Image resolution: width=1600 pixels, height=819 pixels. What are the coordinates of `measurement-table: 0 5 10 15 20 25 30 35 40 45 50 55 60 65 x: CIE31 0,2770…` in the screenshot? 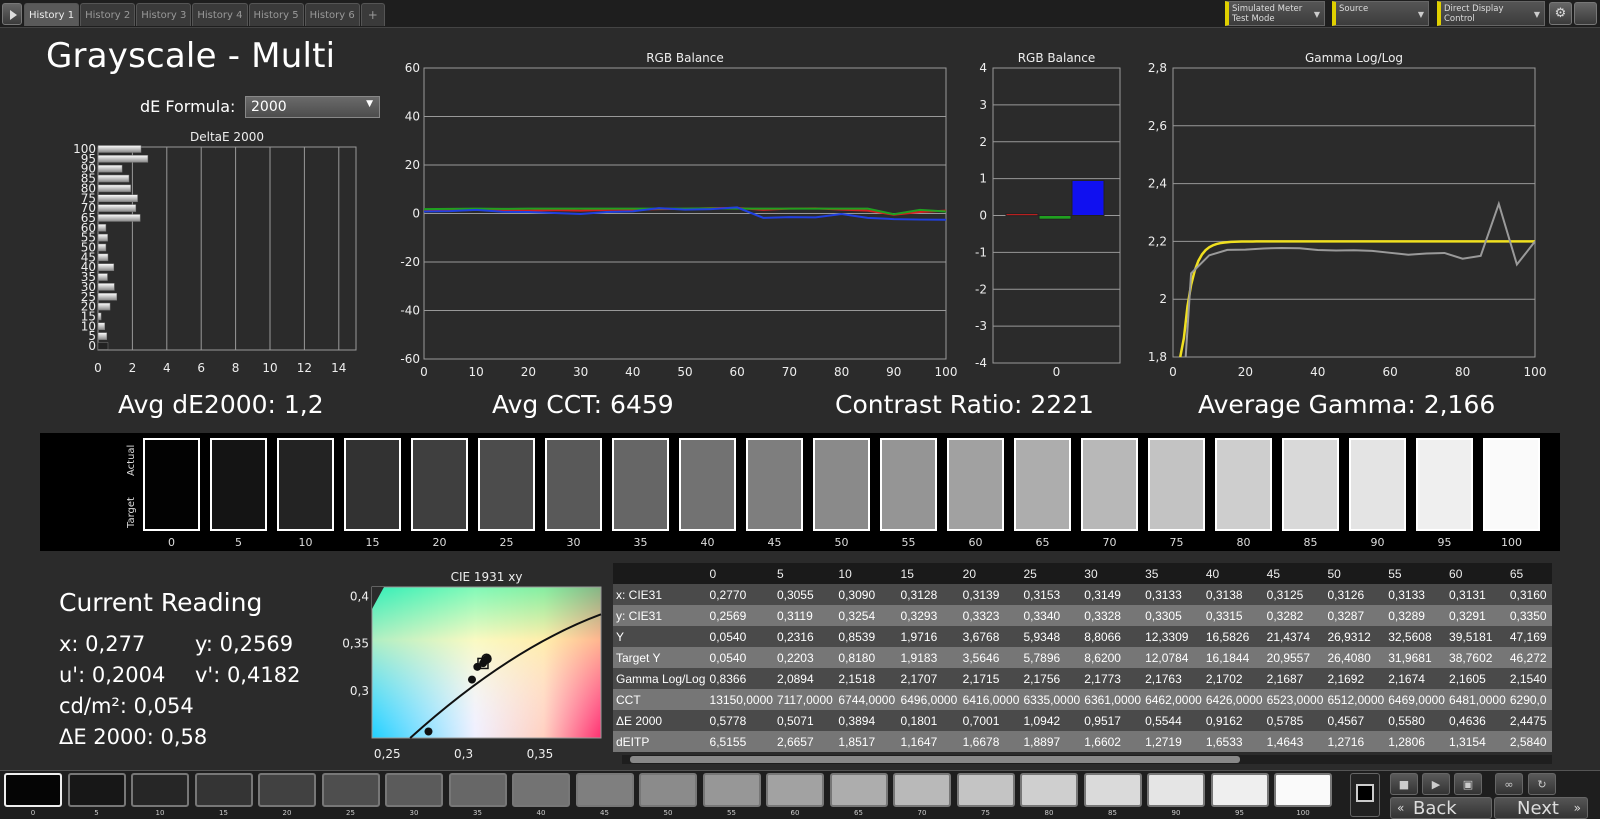 It's located at (1082, 658).